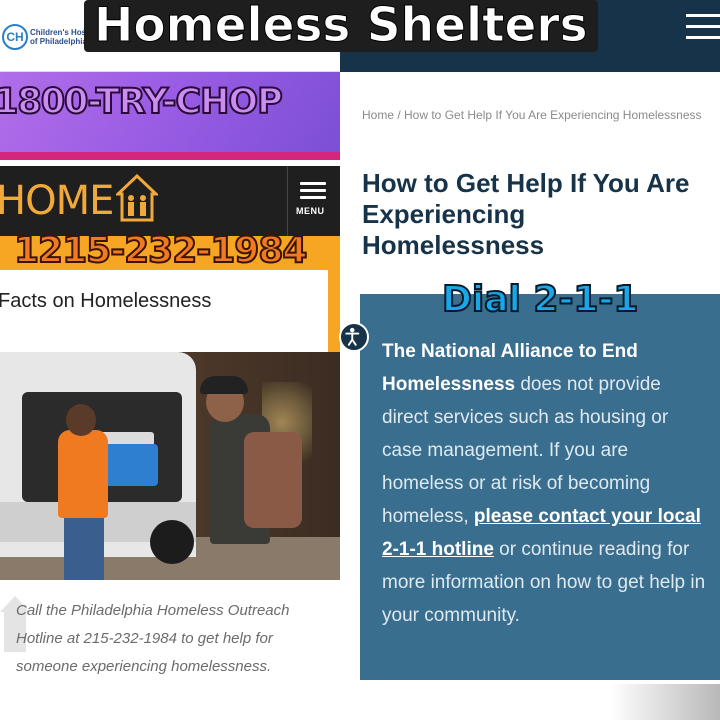  Describe the element at coordinates (224, 385) in the screenshot. I see `photo-person-recipient-cap` at that location.